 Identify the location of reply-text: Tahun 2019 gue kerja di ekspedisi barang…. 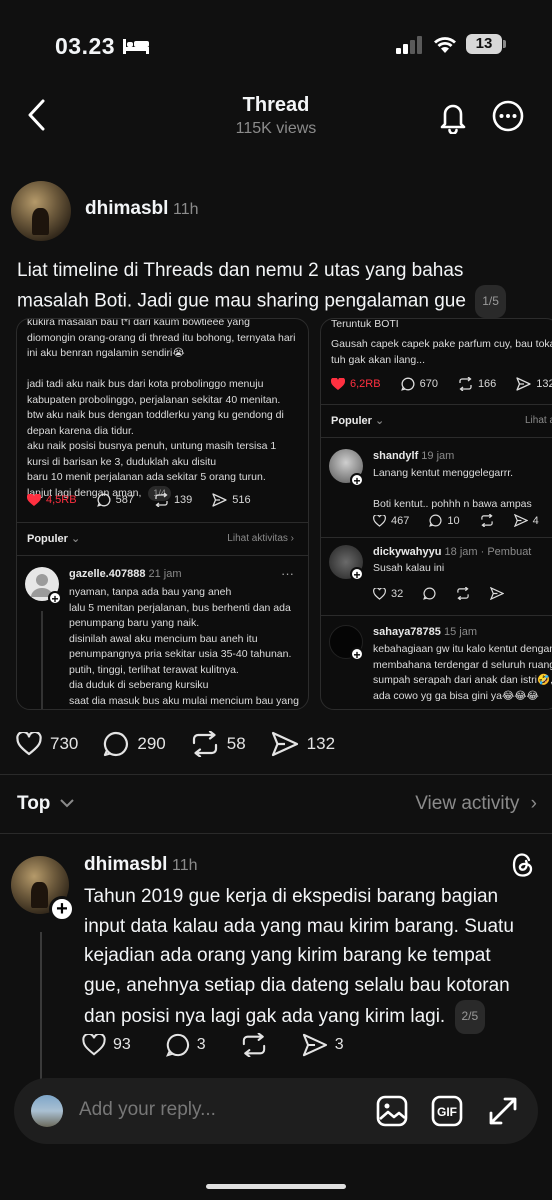
(299, 956).